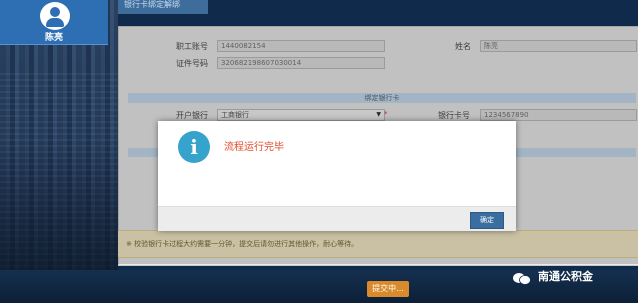 The image size is (638, 303). I want to click on watermark-text: 南通公积金, so click(565, 276).